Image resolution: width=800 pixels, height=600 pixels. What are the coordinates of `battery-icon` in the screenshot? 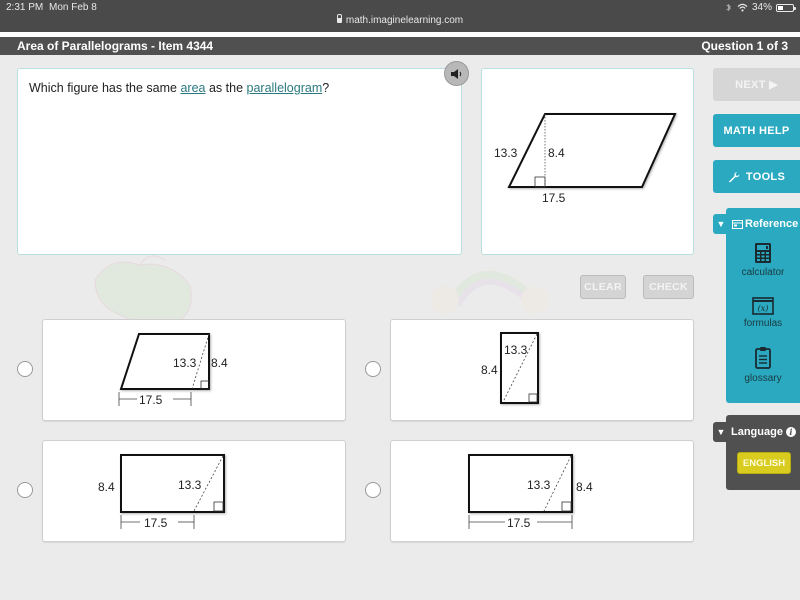 It's located at (786, 7).